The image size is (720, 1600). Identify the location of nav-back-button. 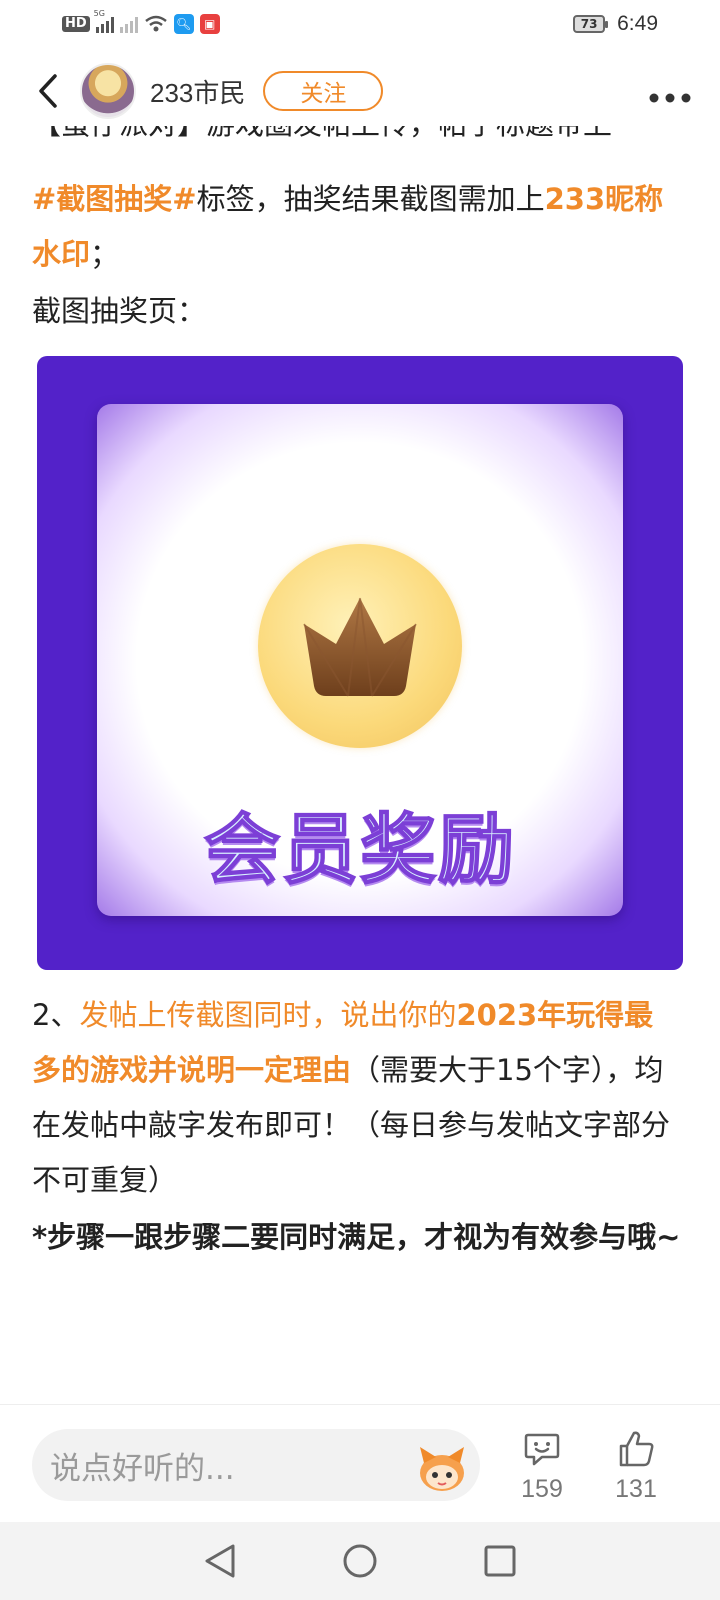
(220, 1561).